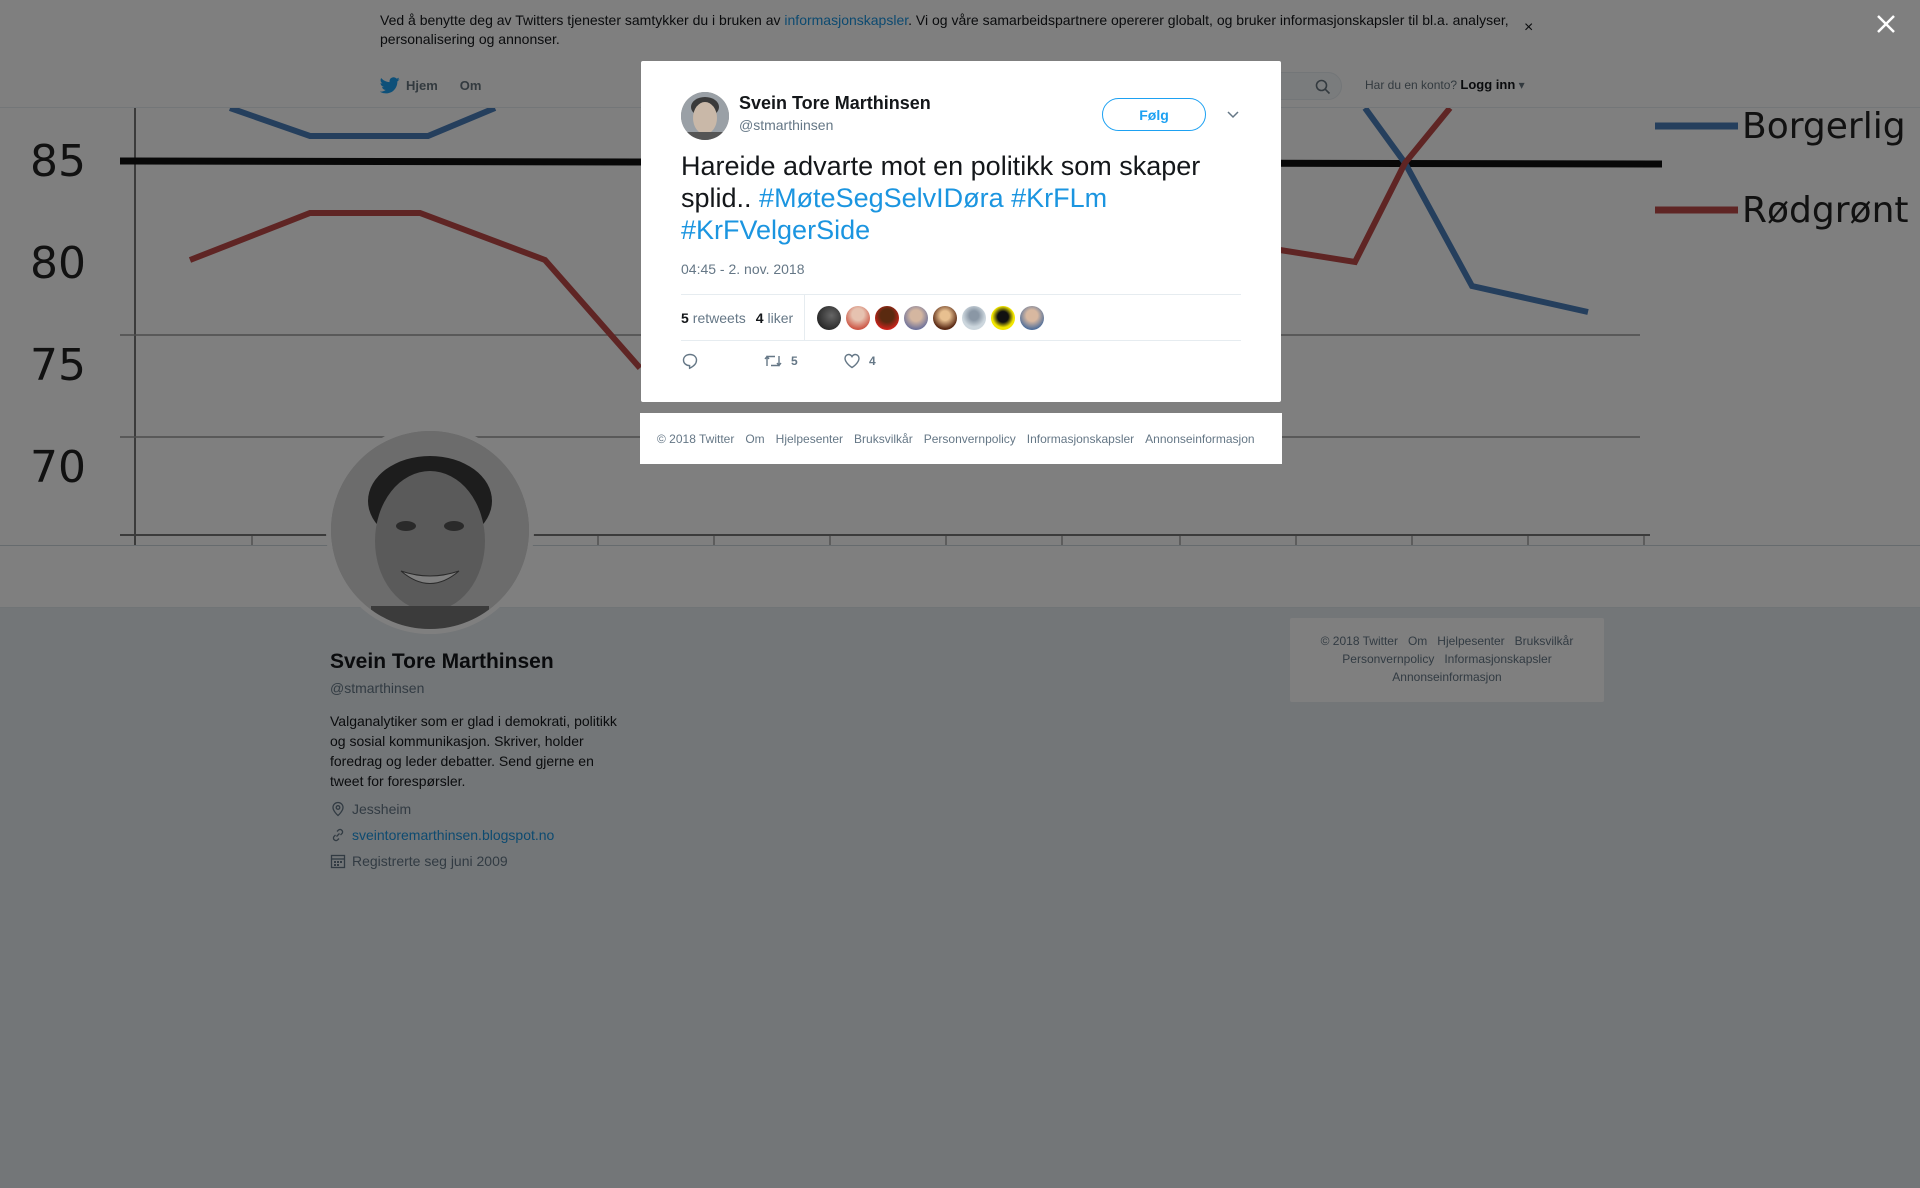  What do you see at coordinates (719, 317) in the screenshot?
I see `retweet-label: retweets` at bounding box center [719, 317].